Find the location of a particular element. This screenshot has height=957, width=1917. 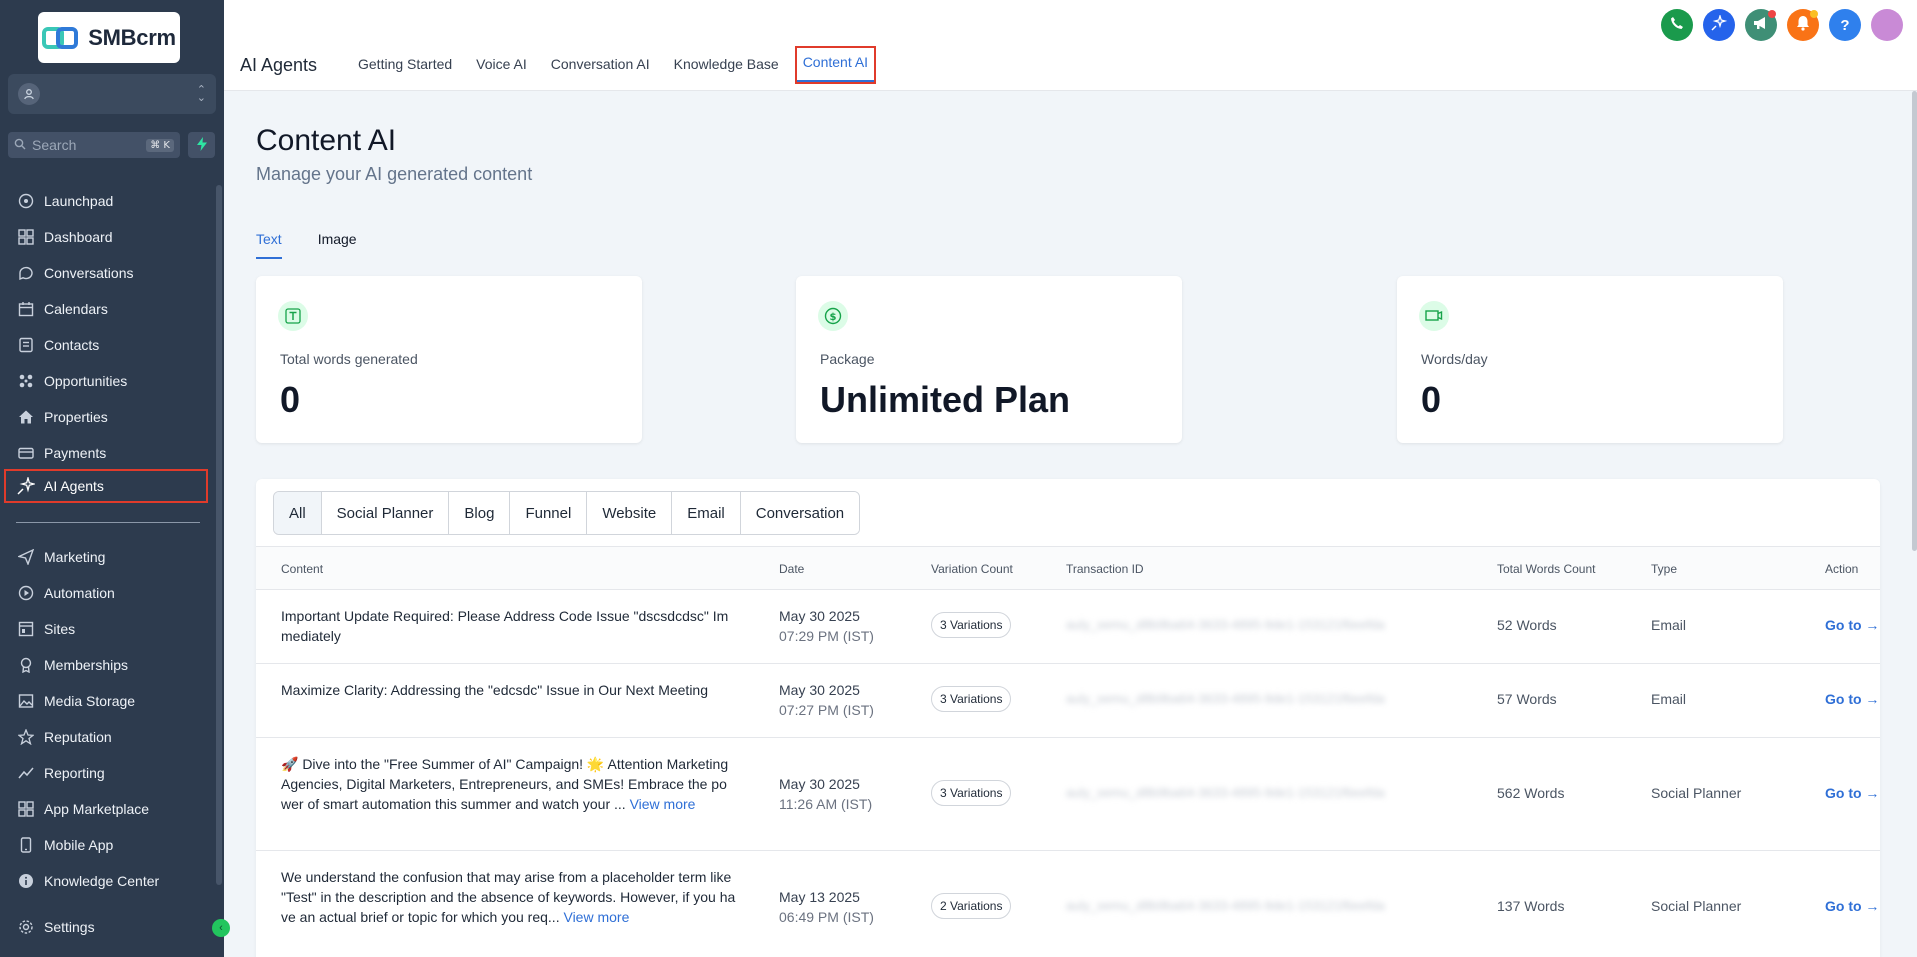

sidebar-item-label: Launchpad is located at coordinates (79, 201).